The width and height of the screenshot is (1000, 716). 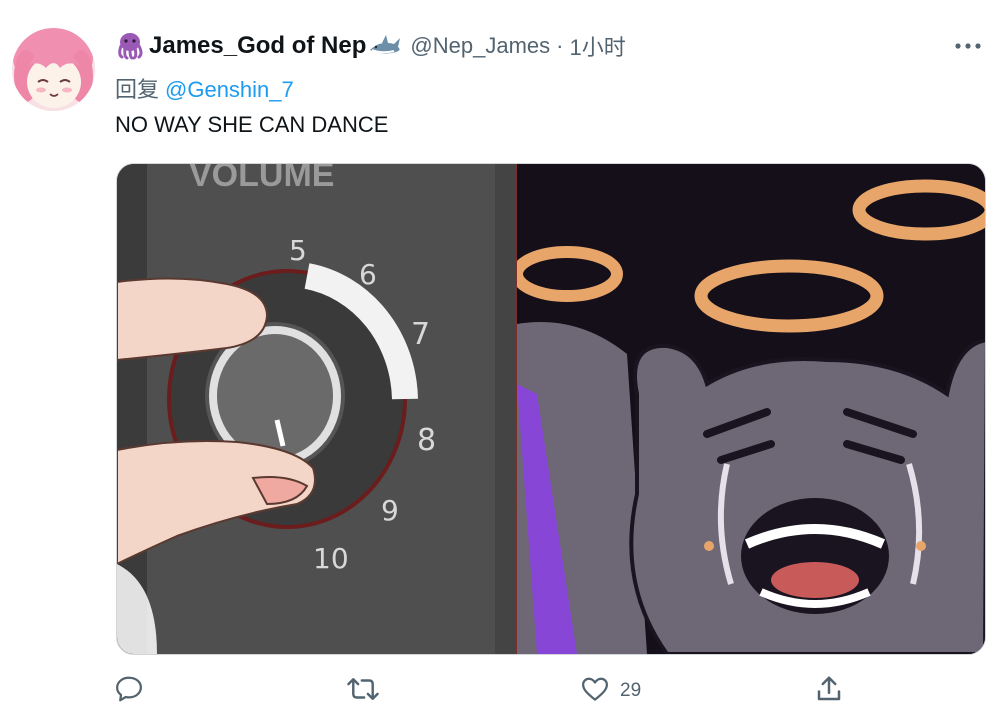 What do you see at coordinates (480, 46) in the screenshot?
I see `author-handle: @Nep_James` at bounding box center [480, 46].